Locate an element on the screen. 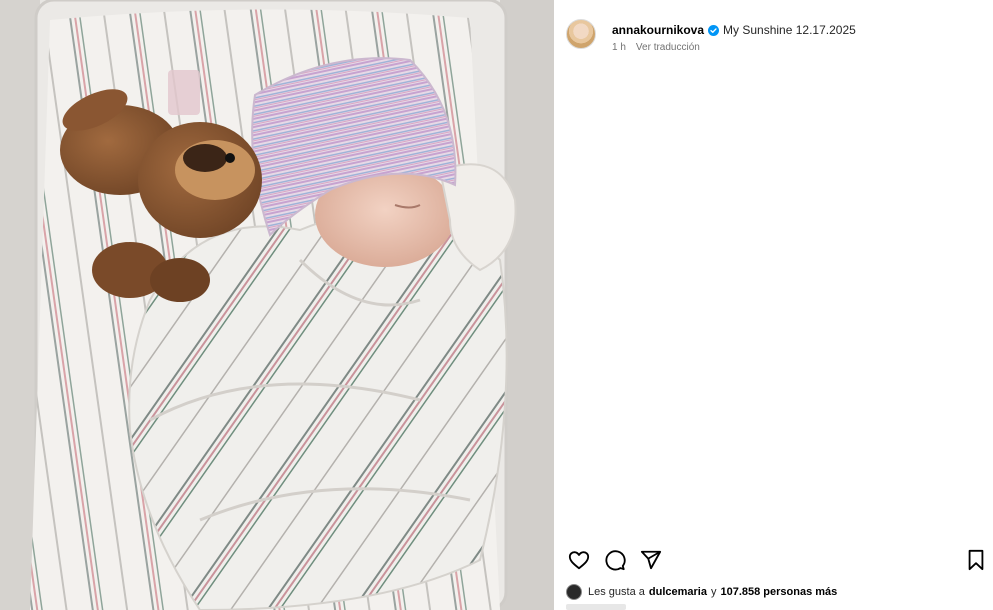  user-avatar is located at coordinates (581, 34).